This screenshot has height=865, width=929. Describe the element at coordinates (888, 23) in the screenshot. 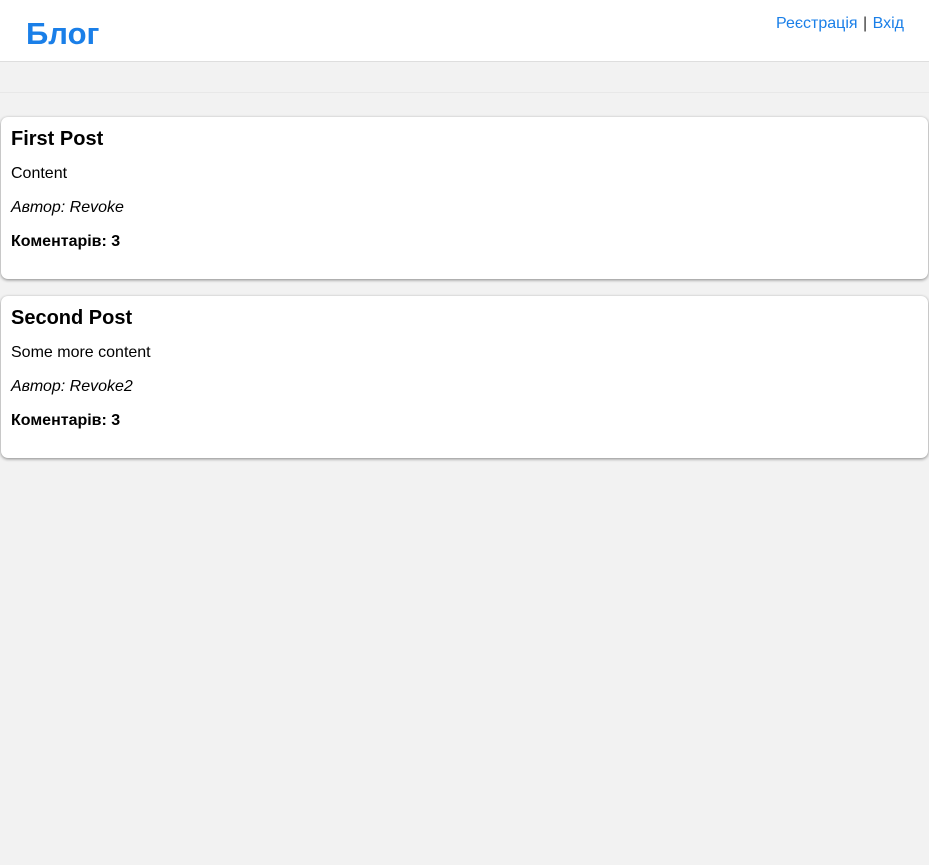

I see `login-link: Вхід` at that location.